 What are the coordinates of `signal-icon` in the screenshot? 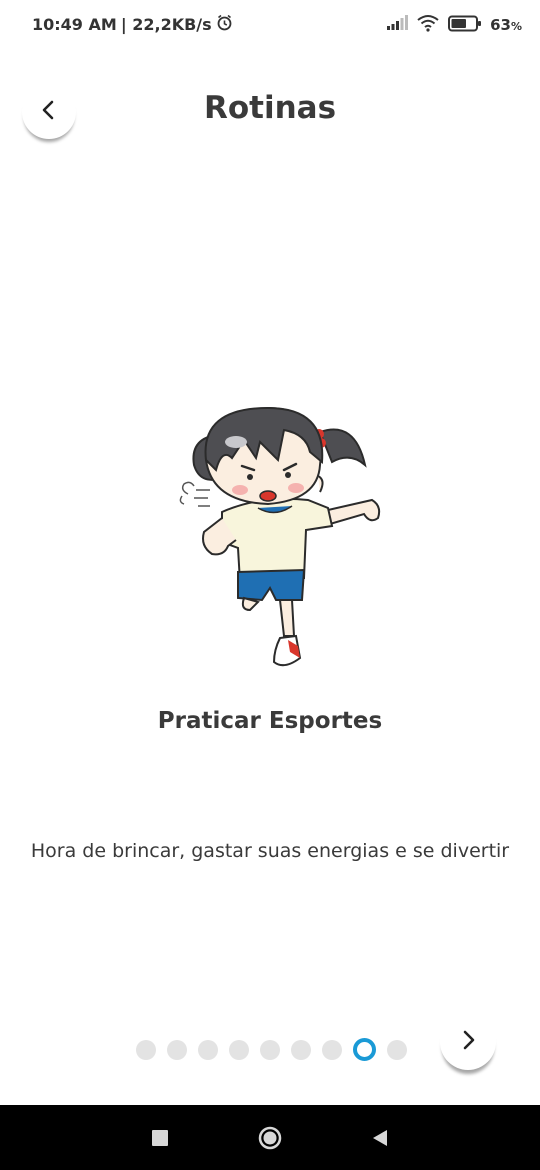 It's located at (397, 25).